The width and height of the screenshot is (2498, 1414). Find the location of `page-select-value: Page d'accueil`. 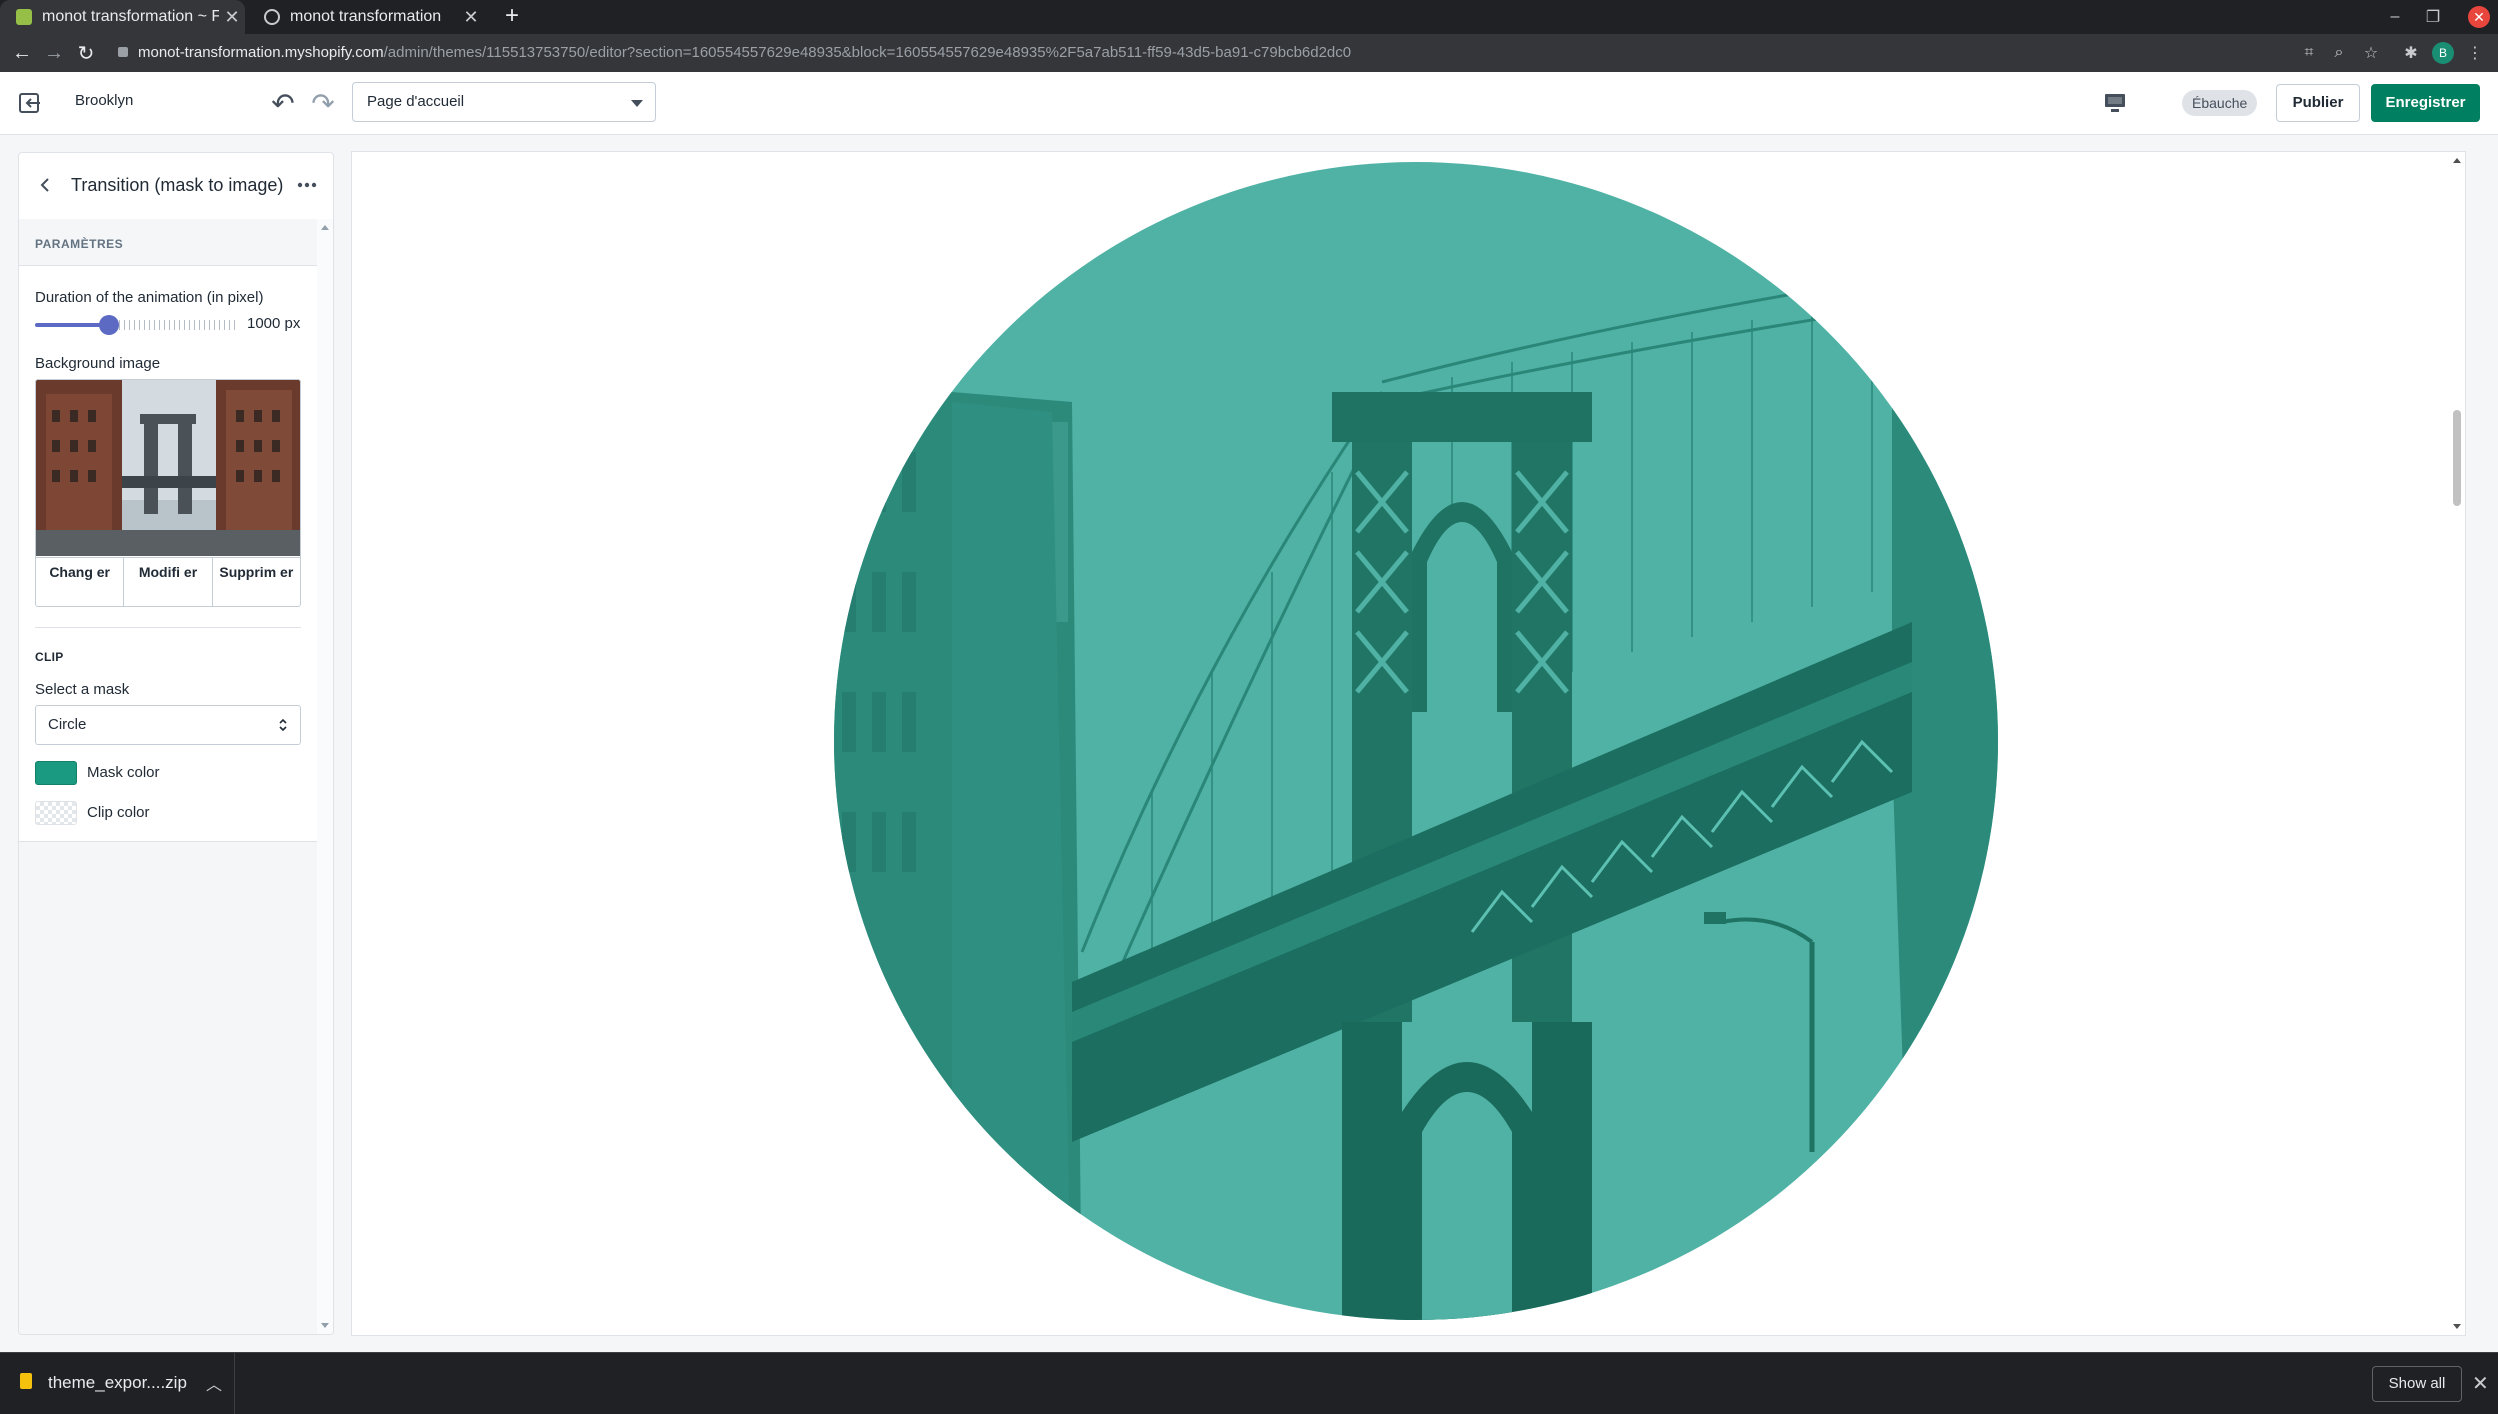

page-select-value: Page d'accueil is located at coordinates (416, 101).